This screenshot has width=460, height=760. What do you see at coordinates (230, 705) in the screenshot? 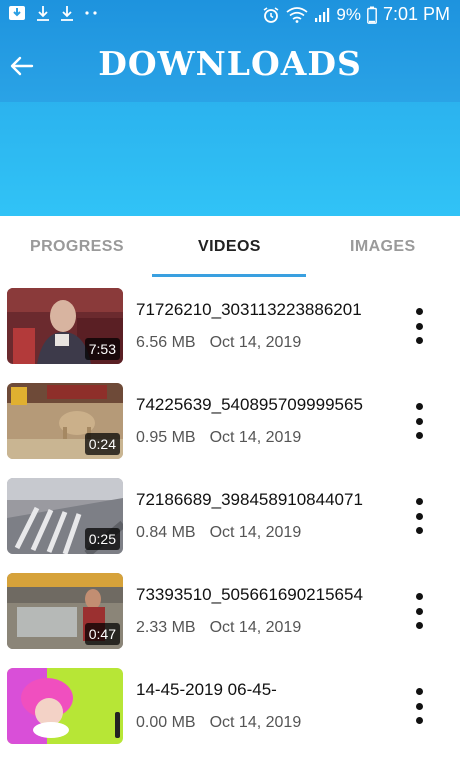
I see `video-item: 14-45-2019 06-45- 0.00 MB Oct 14, 2019` at bounding box center [230, 705].